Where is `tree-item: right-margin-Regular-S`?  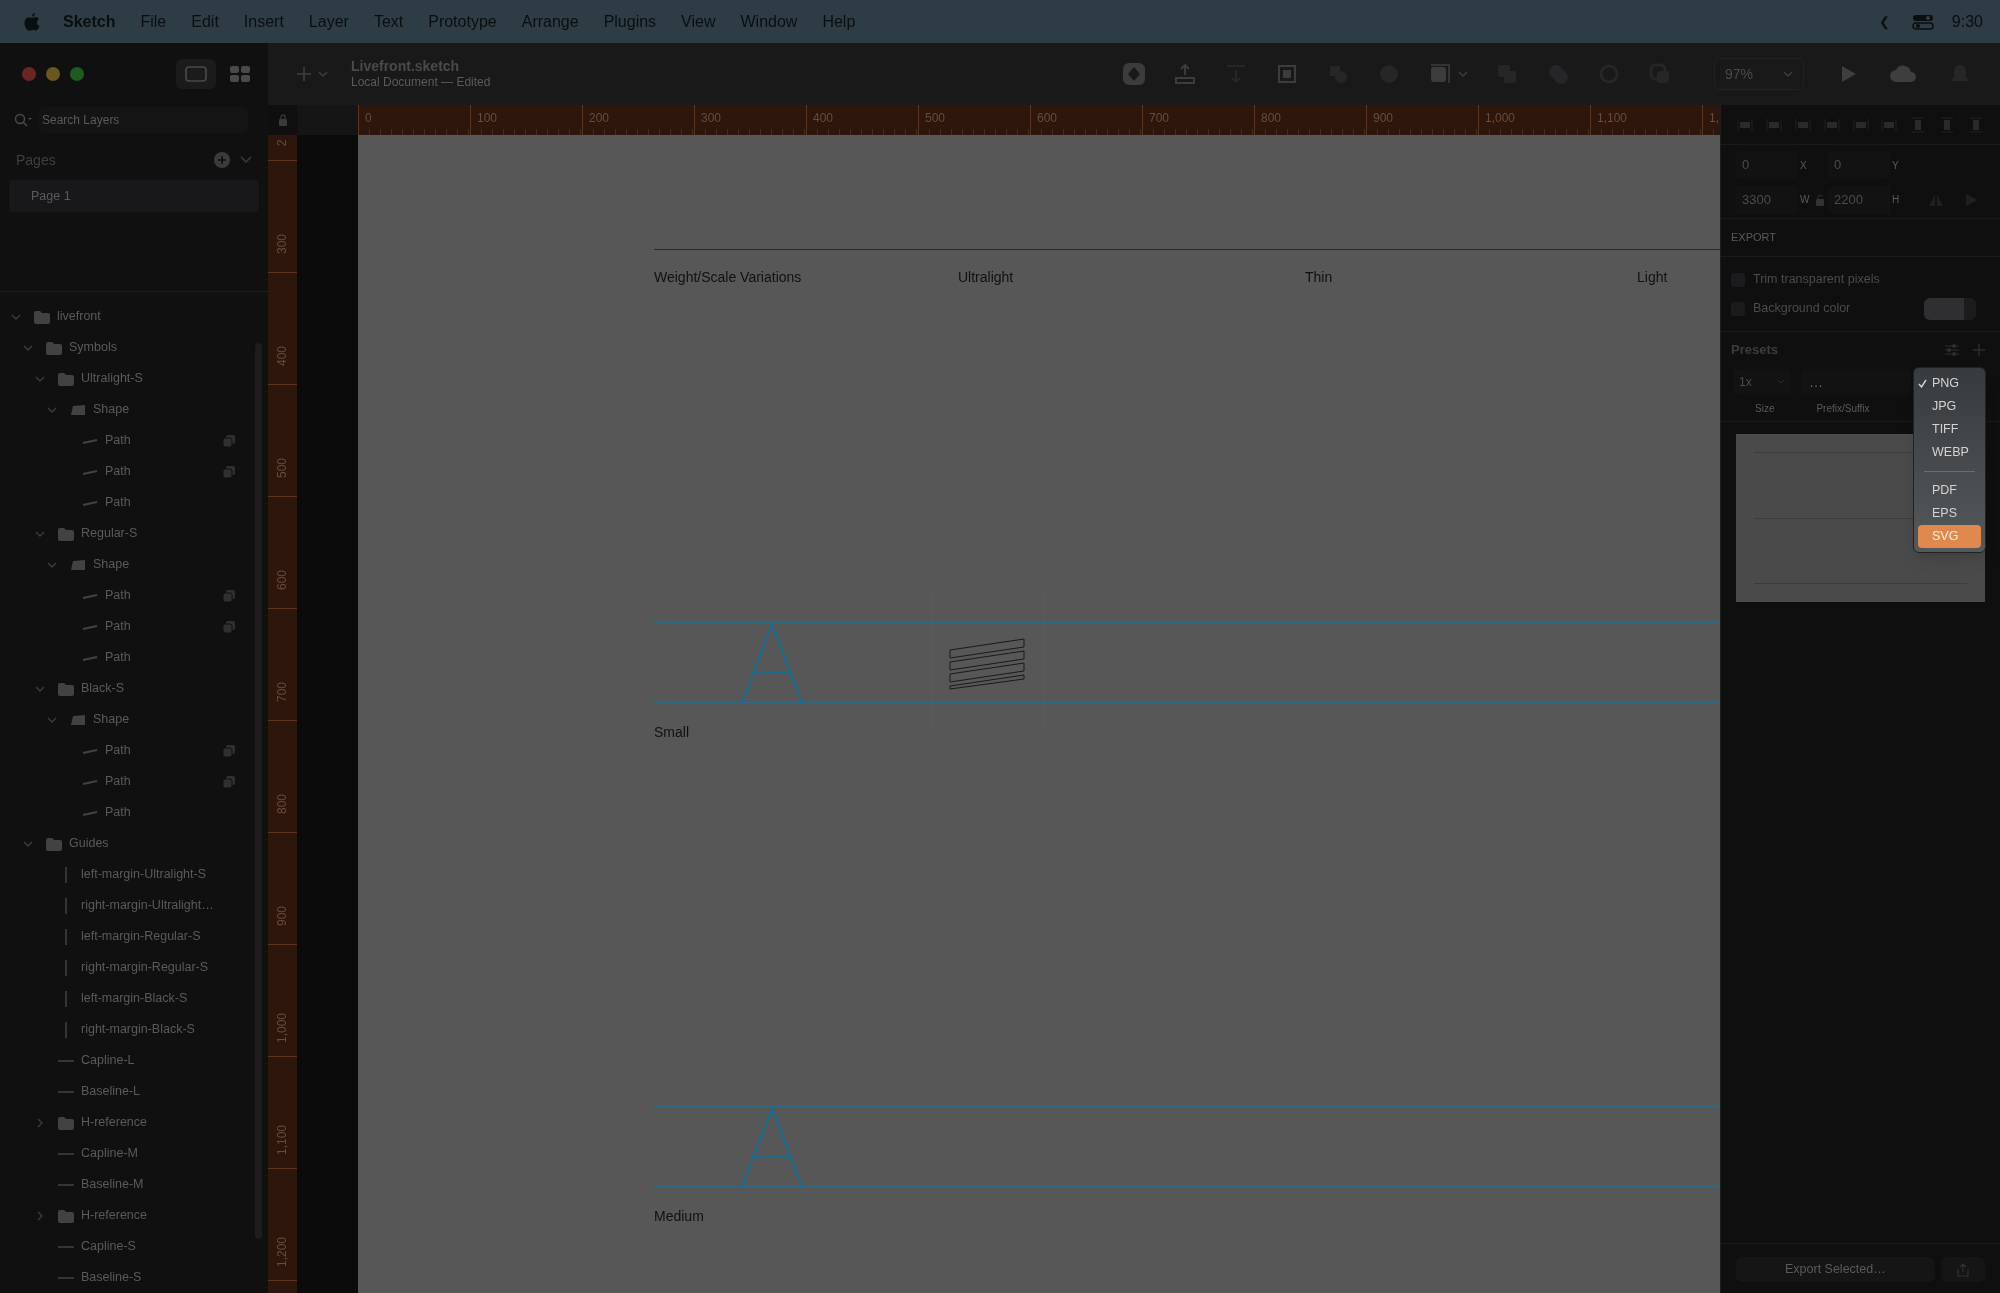 tree-item: right-margin-Regular-S is located at coordinates (145, 967).